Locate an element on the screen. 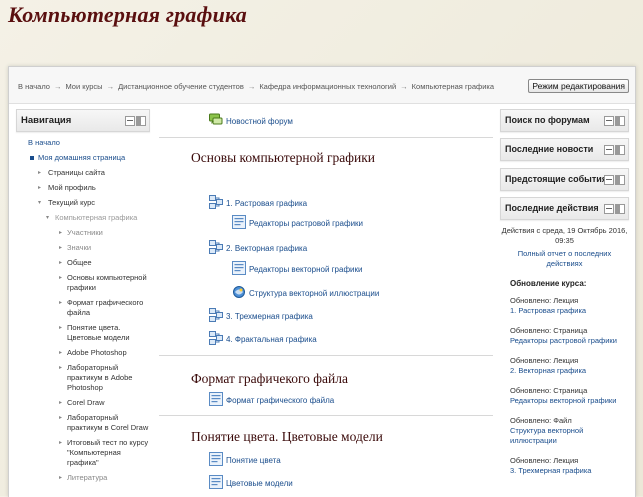 This screenshot has height=497, width=643. section-title: Формат графичекого файла is located at coordinates (270, 378).